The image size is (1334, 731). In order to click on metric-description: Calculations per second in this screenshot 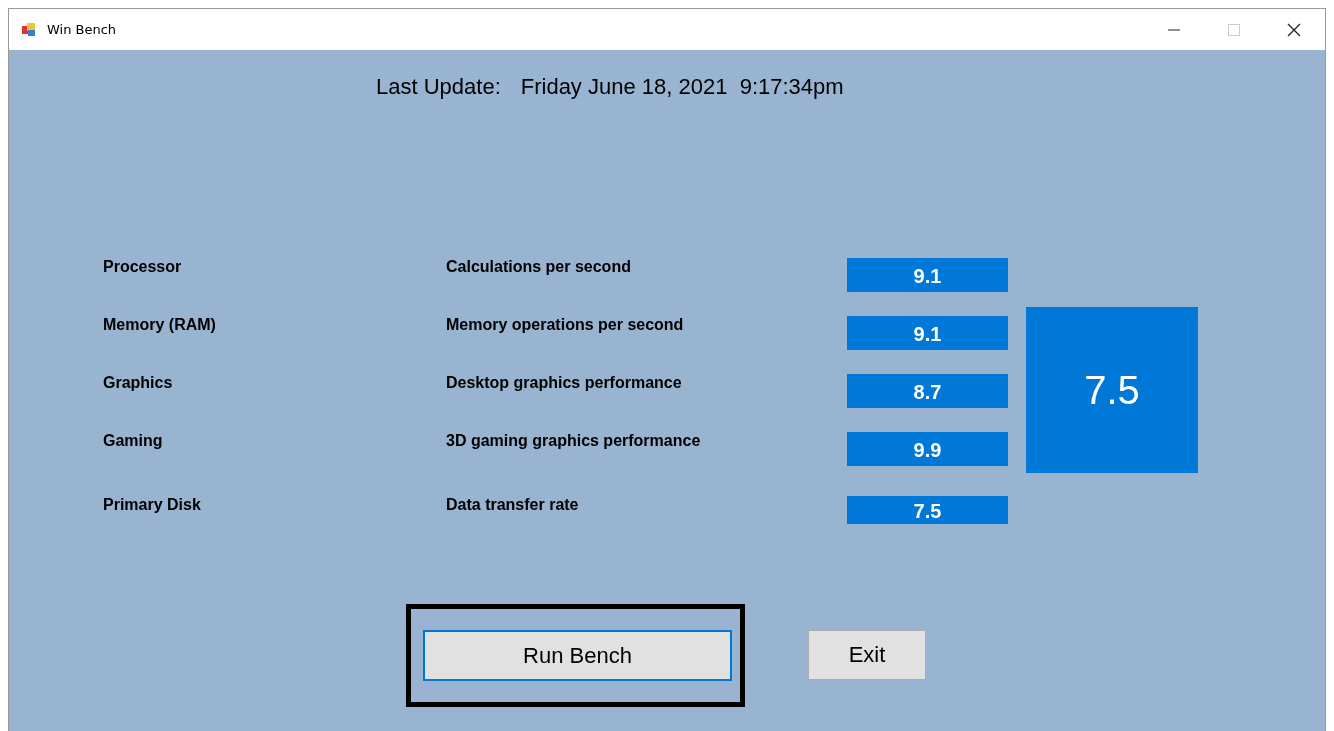, I will do `click(538, 267)`.